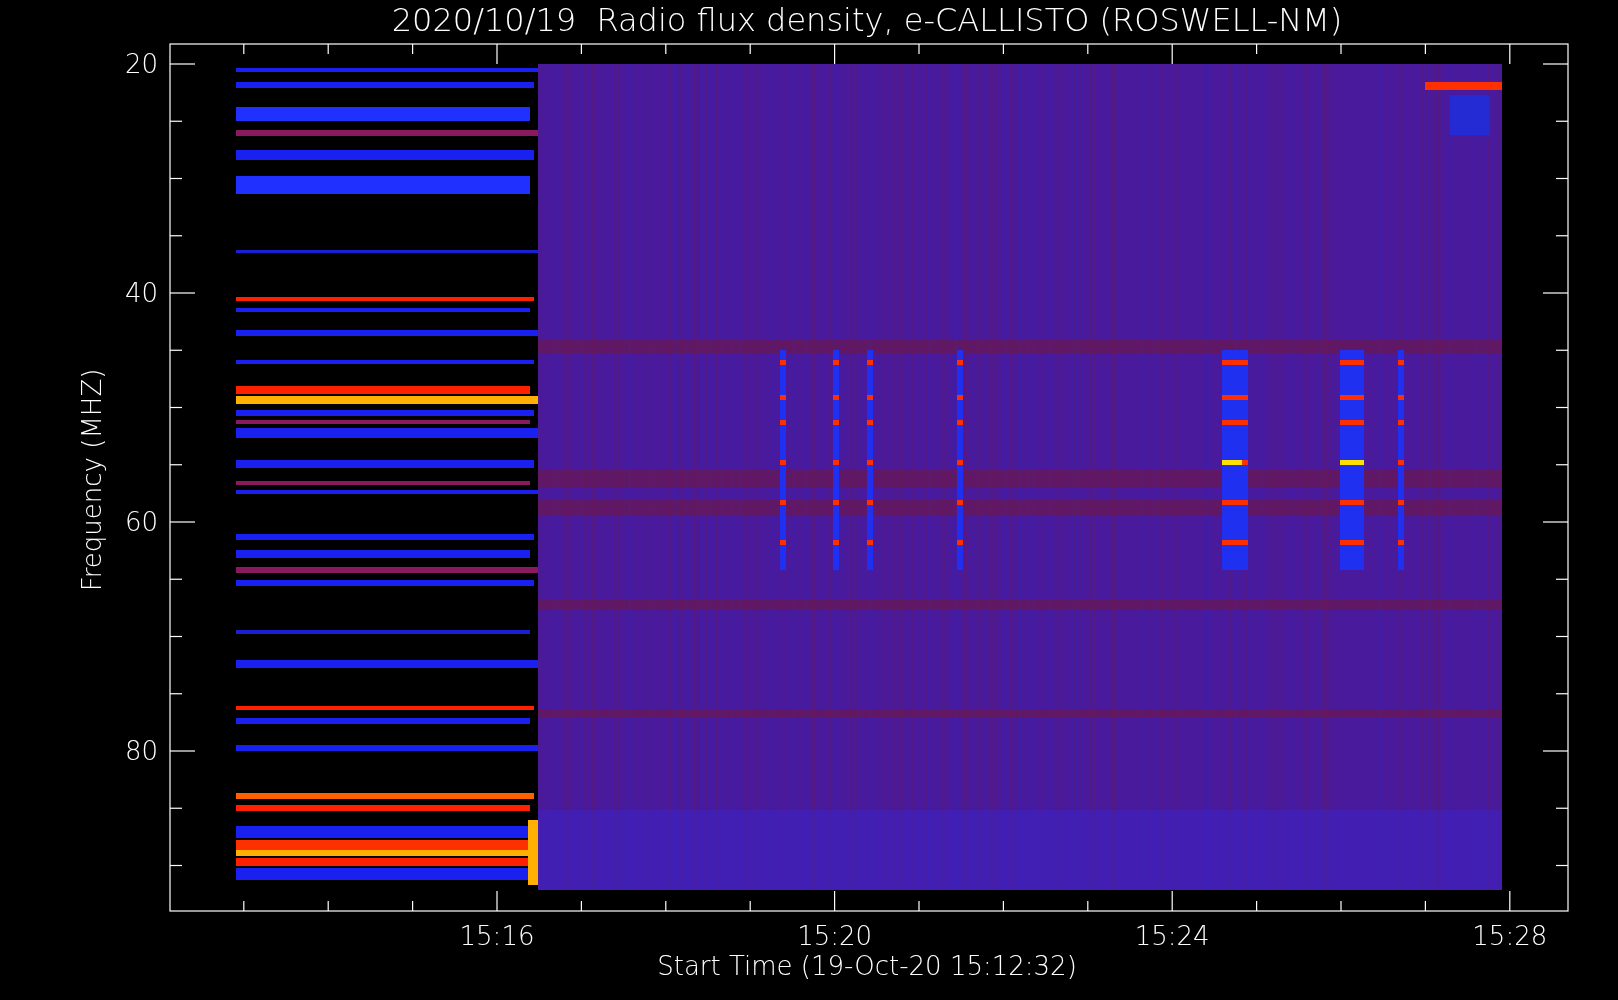 This screenshot has width=1618, height=1000. What do you see at coordinates (141, 64) in the screenshot?
I see `y-tick-label: 20` at bounding box center [141, 64].